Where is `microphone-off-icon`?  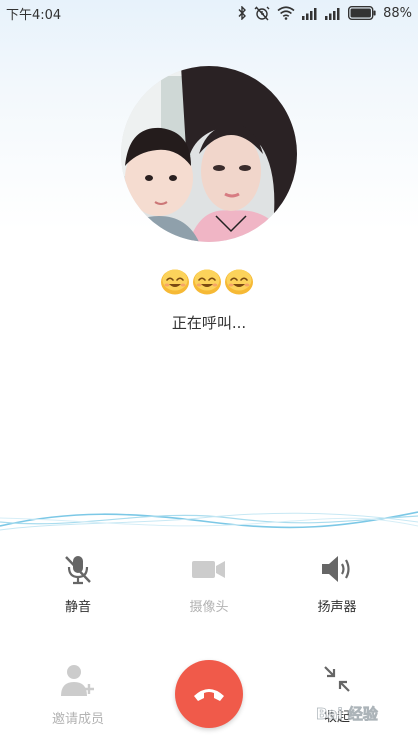 microphone-off-icon is located at coordinates (78, 570).